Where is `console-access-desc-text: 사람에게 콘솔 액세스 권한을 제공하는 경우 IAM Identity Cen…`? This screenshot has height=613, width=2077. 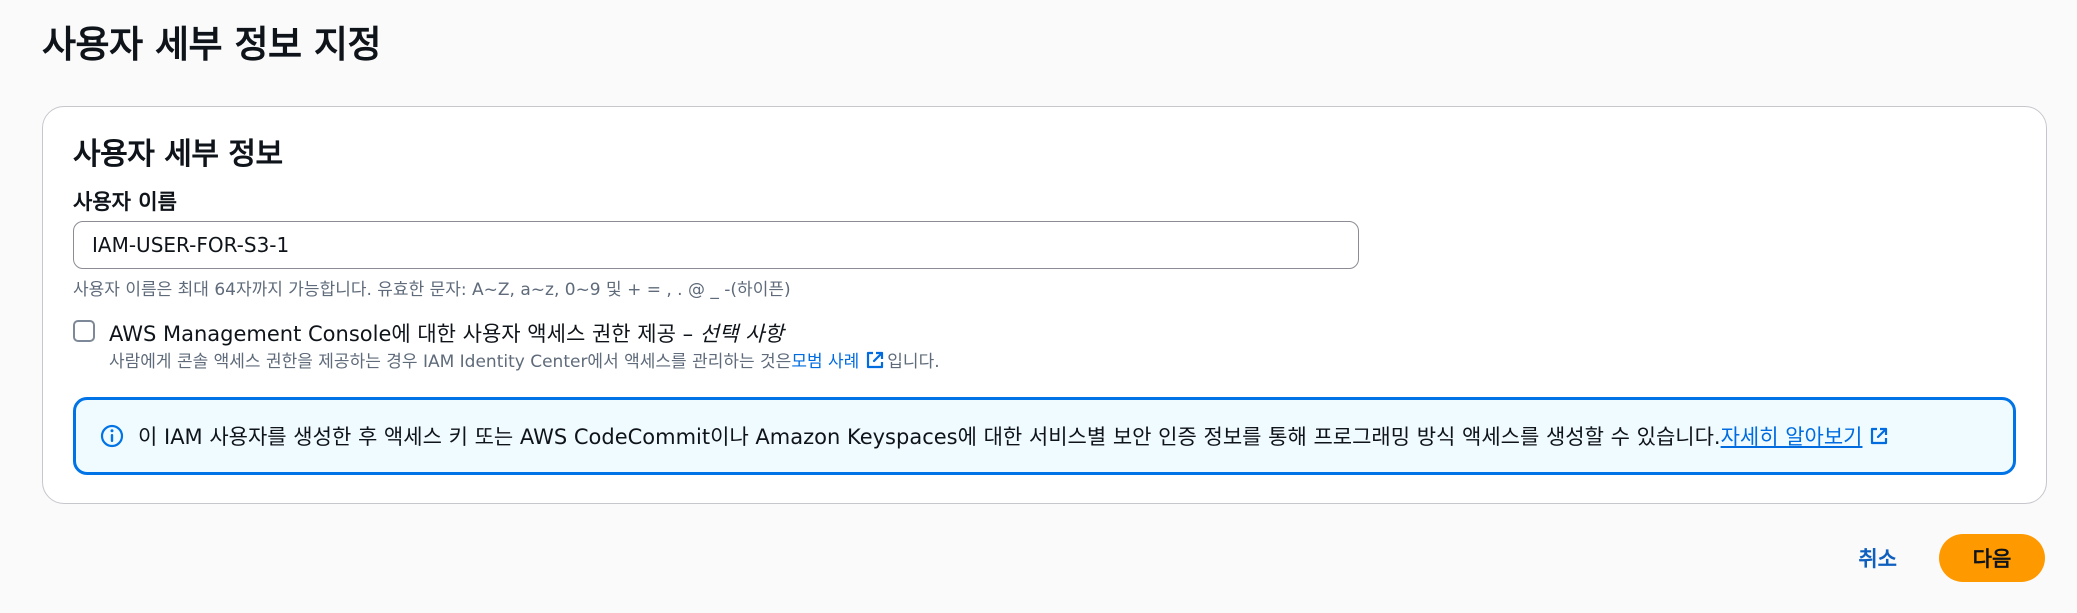 console-access-desc-text: 사람에게 콘솔 액세스 권한을 제공하는 경우 IAM Identity Cen… is located at coordinates (450, 362).